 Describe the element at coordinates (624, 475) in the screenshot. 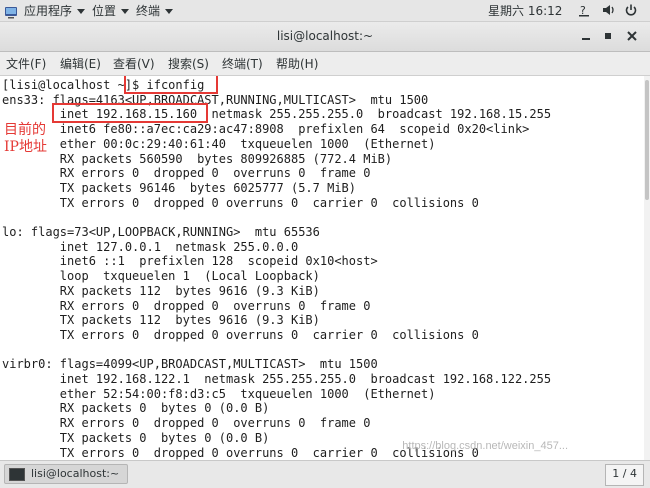

I see `workspace-pager: 1 / 4` at that location.